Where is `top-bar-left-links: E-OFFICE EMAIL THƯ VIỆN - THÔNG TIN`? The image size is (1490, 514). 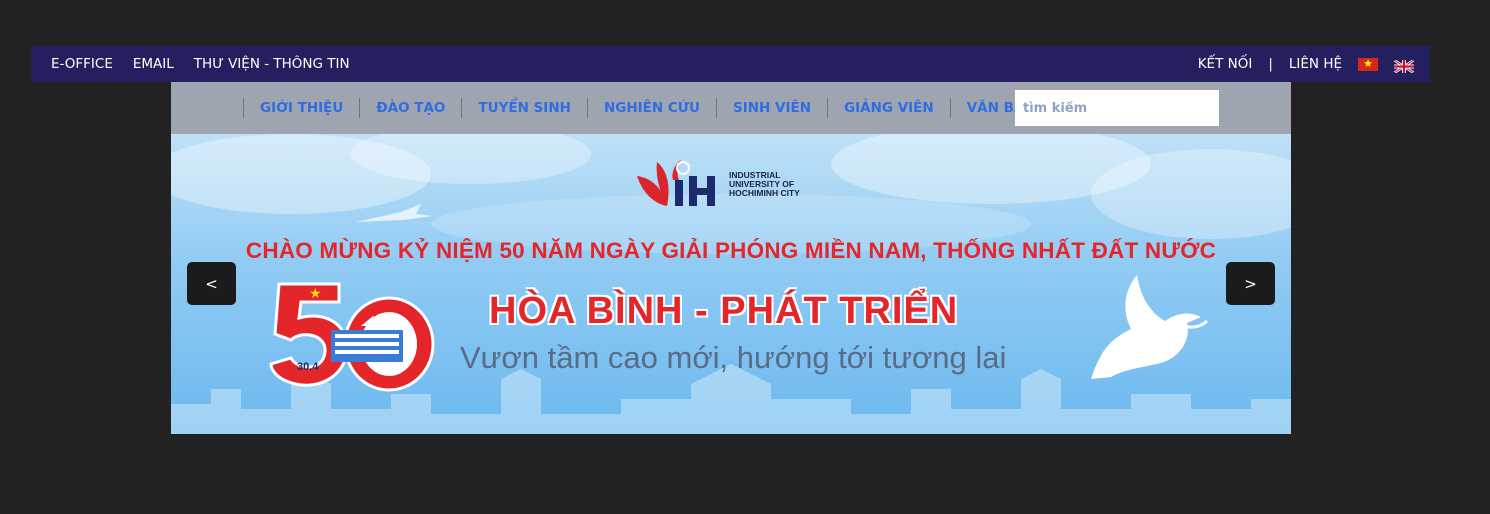 top-bar-left-links: E-OFFICE EMAIL THƯ VIỆN - THÔNG TIN is located at coordinates (200, 64).